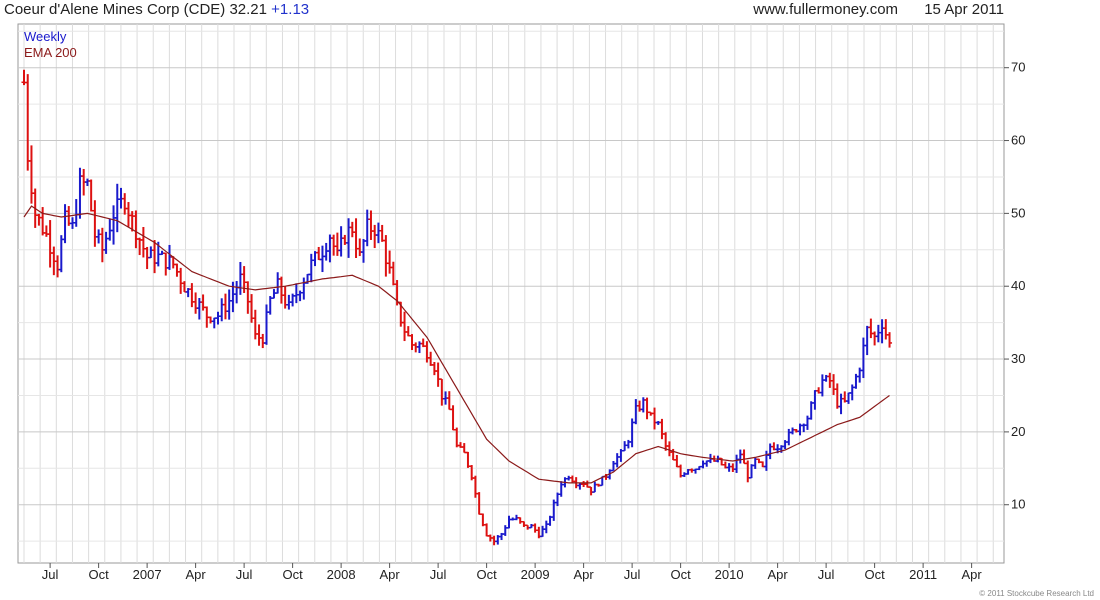 The height and width of the screenshot is (600, 1100). What do you see at coordinates (147, 574) in the screenshot?
I see `x-tick-label: 2007` at bounding box center [147, 574].